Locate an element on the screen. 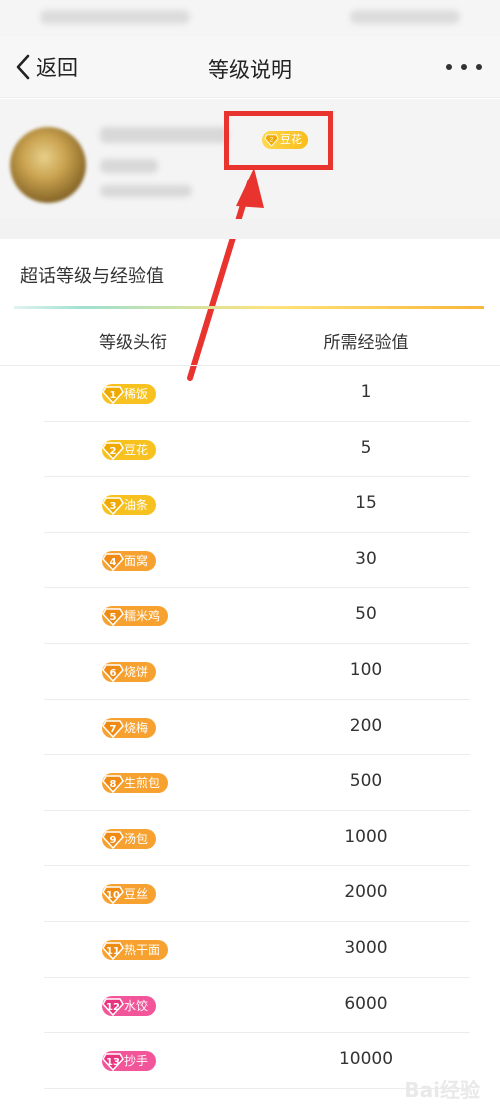  level-number: 6 is located at coordinates (113, 673).